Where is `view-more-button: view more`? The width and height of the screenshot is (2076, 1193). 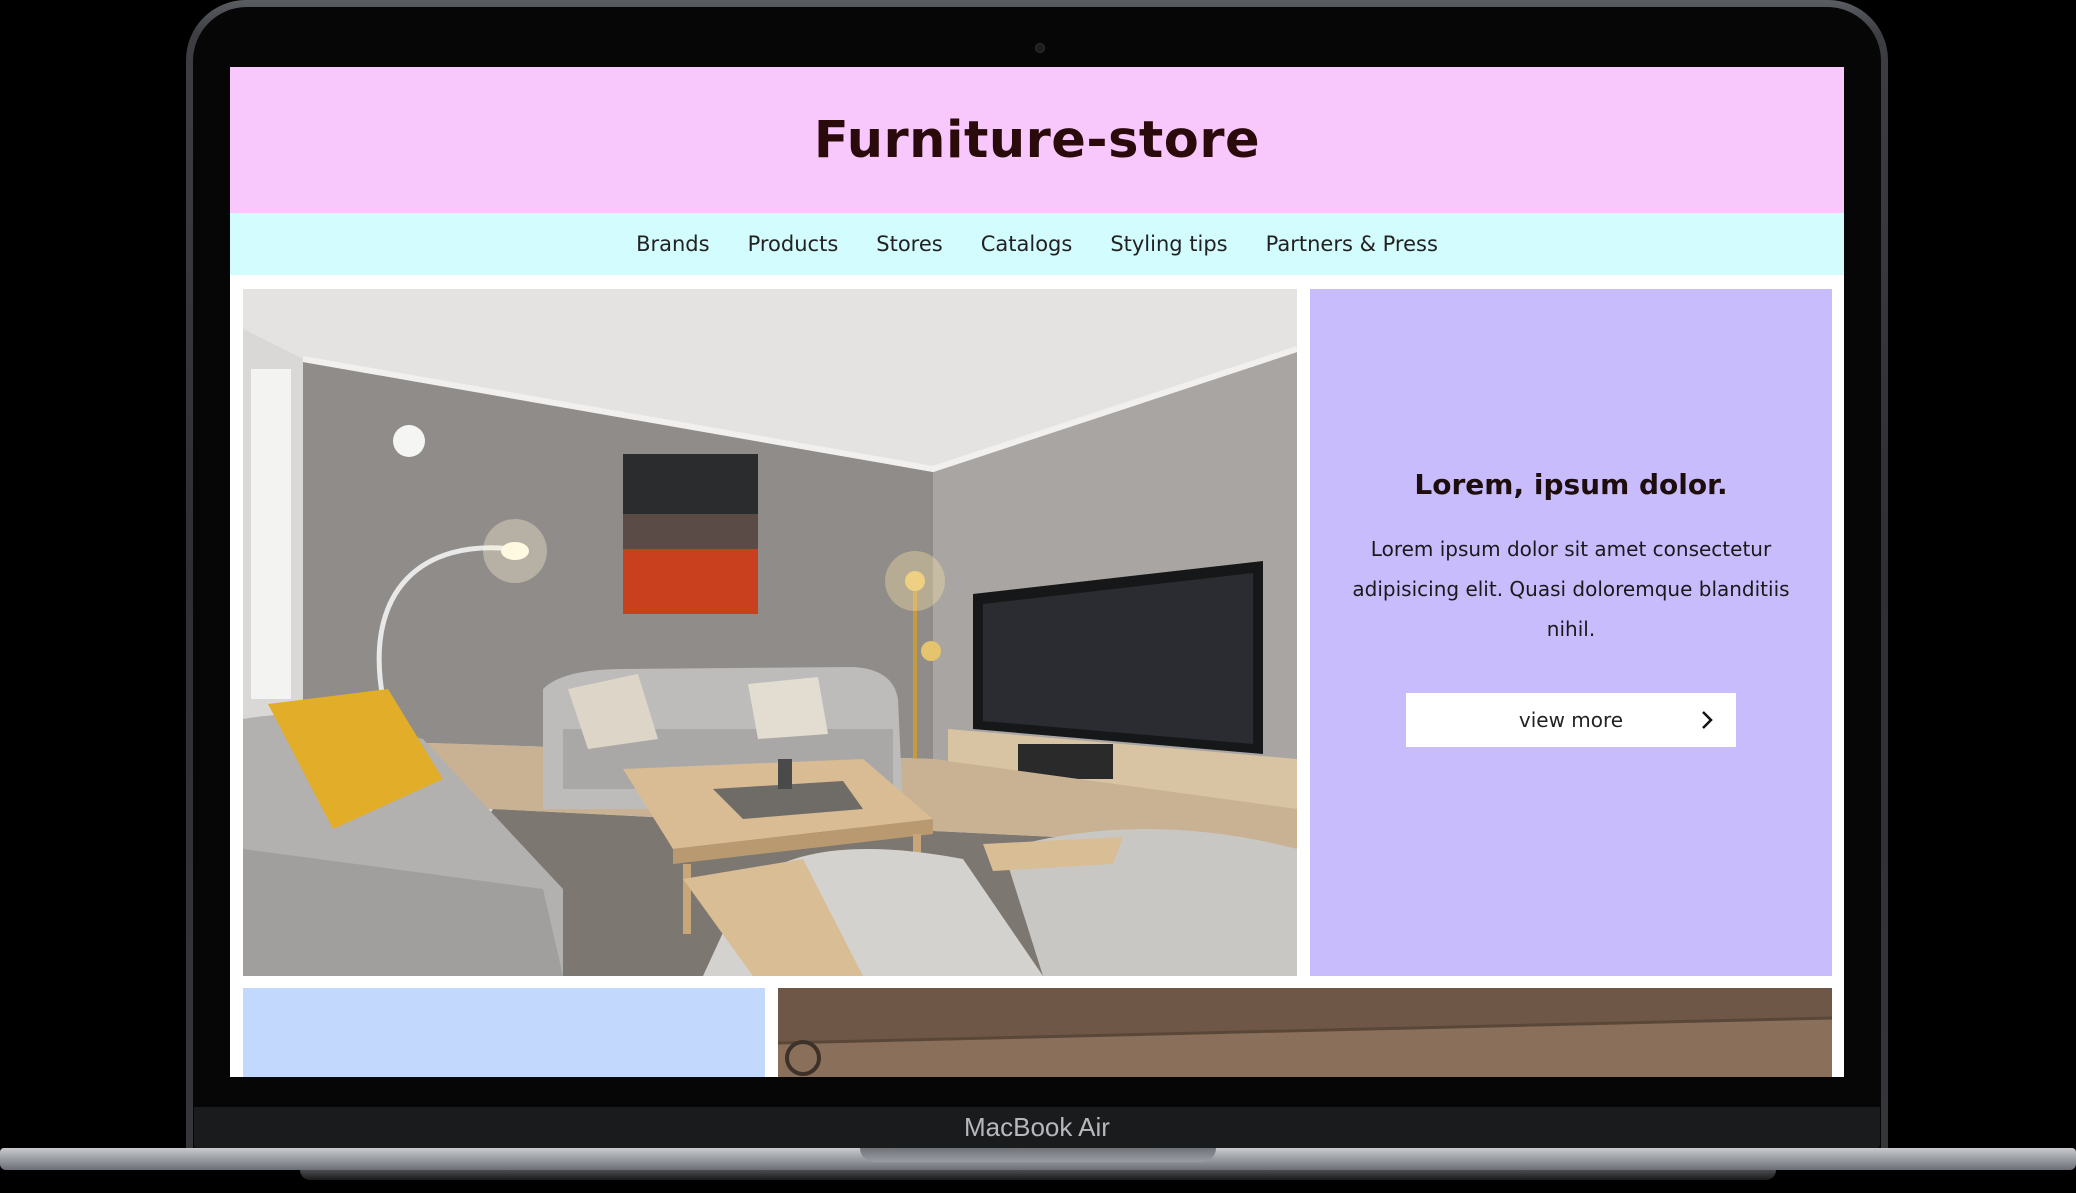 view-more-button: view more is located at coordinates (1571, 720).